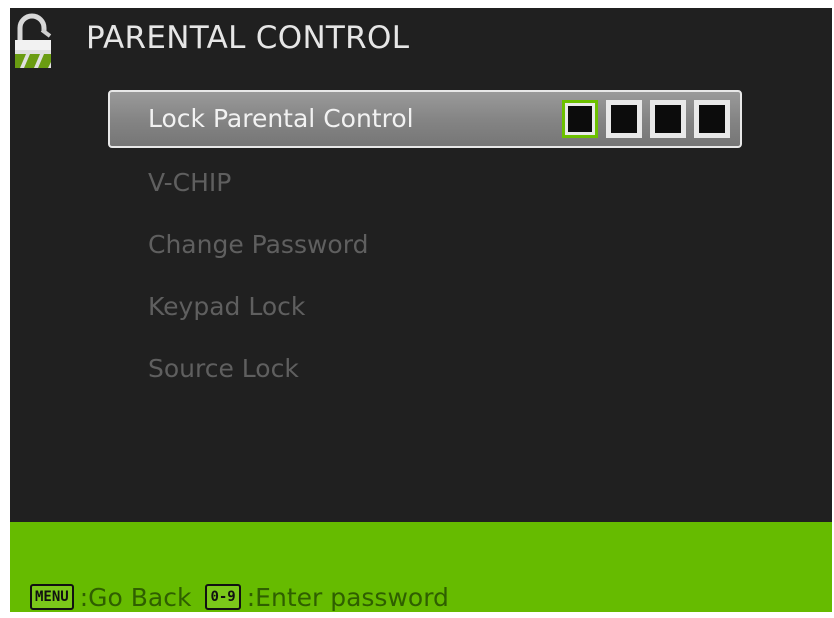  I want to click on menu-item-source-lock: Source Lock, so click(425, 369).